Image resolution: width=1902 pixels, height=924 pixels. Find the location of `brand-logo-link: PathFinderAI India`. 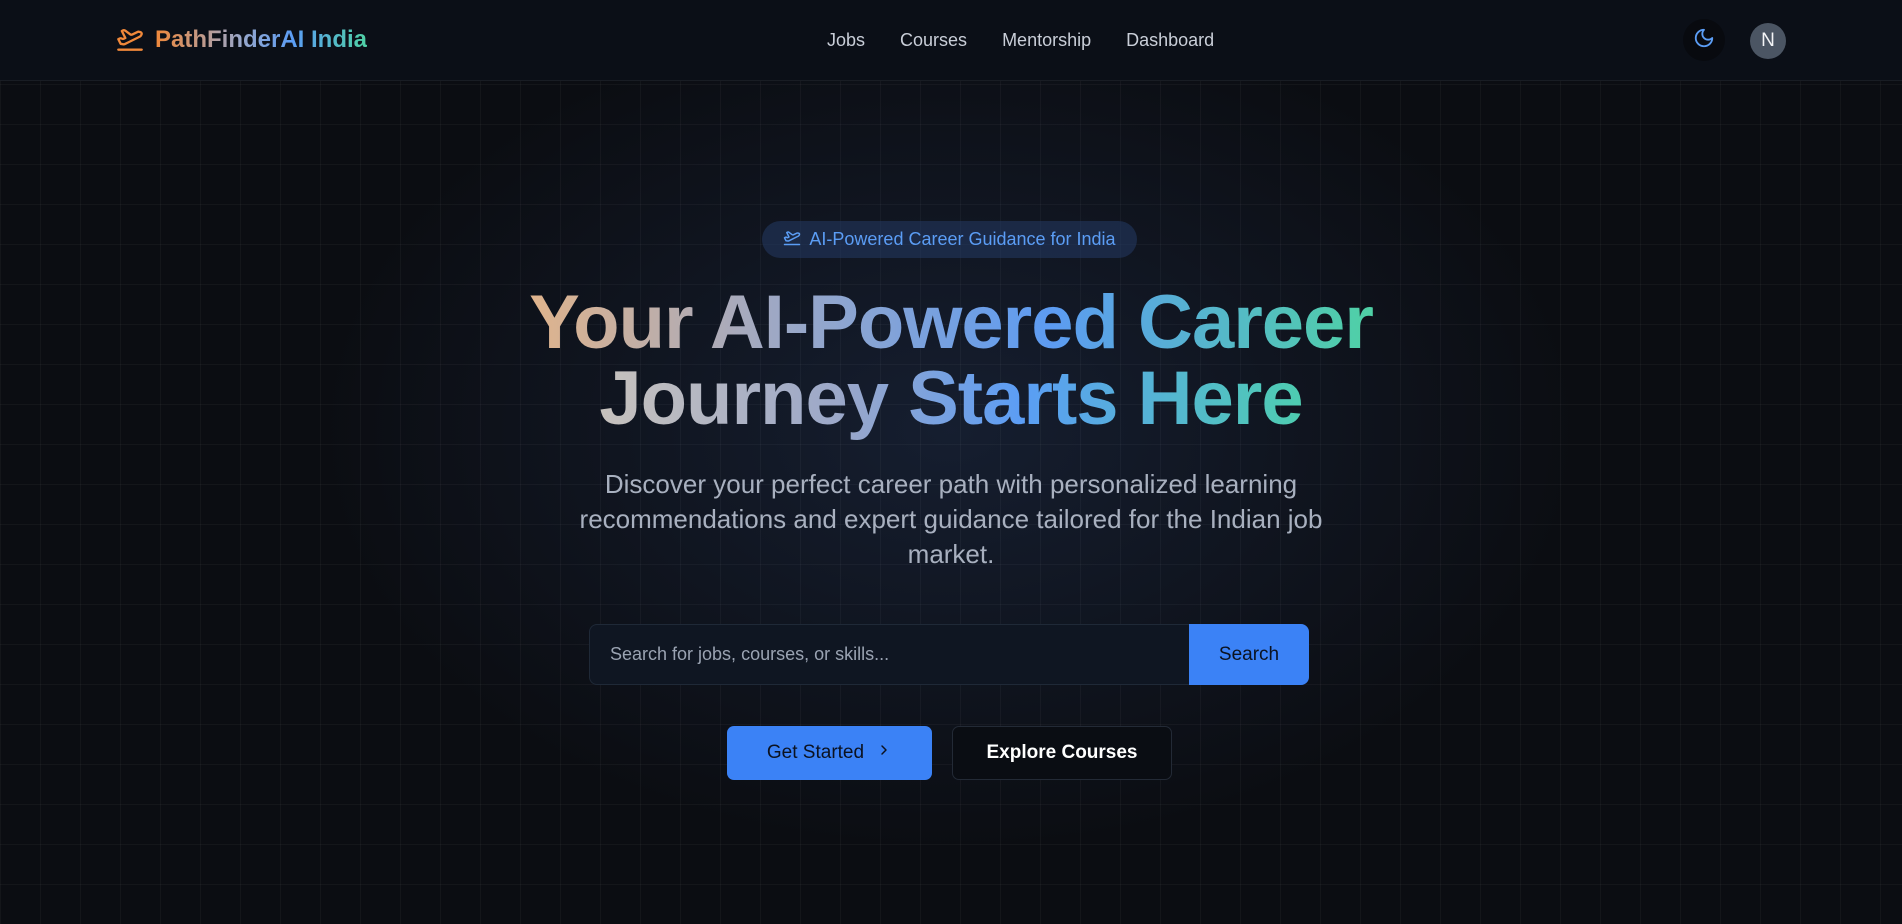

brand-logo-link: PathFinderAI India is located at coordinates (241, 40).